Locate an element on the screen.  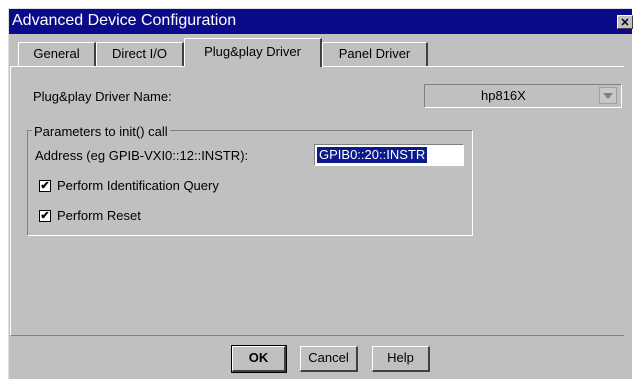
address-label: Address (eg GPIB-VXI0::12::INSTR): is located at coordinates (142, 155).